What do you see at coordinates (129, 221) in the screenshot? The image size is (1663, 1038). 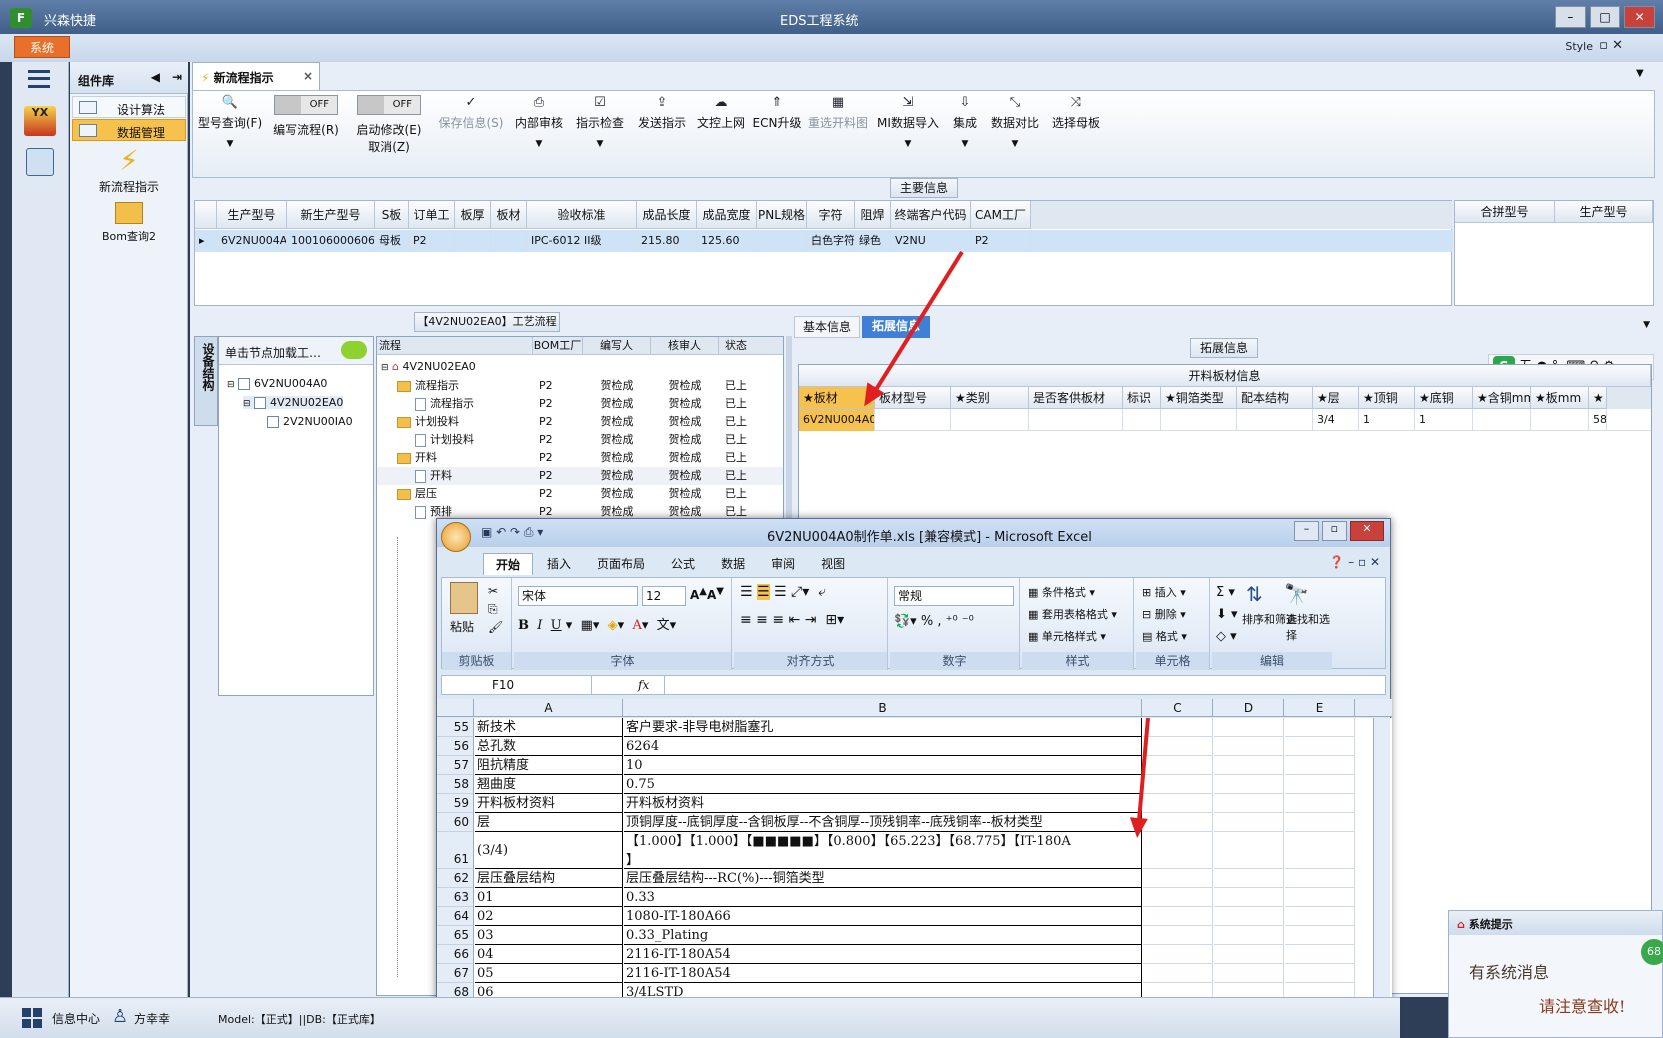 I see `tool-bom-query: Bom查询2` at bounding box center [129, 221].